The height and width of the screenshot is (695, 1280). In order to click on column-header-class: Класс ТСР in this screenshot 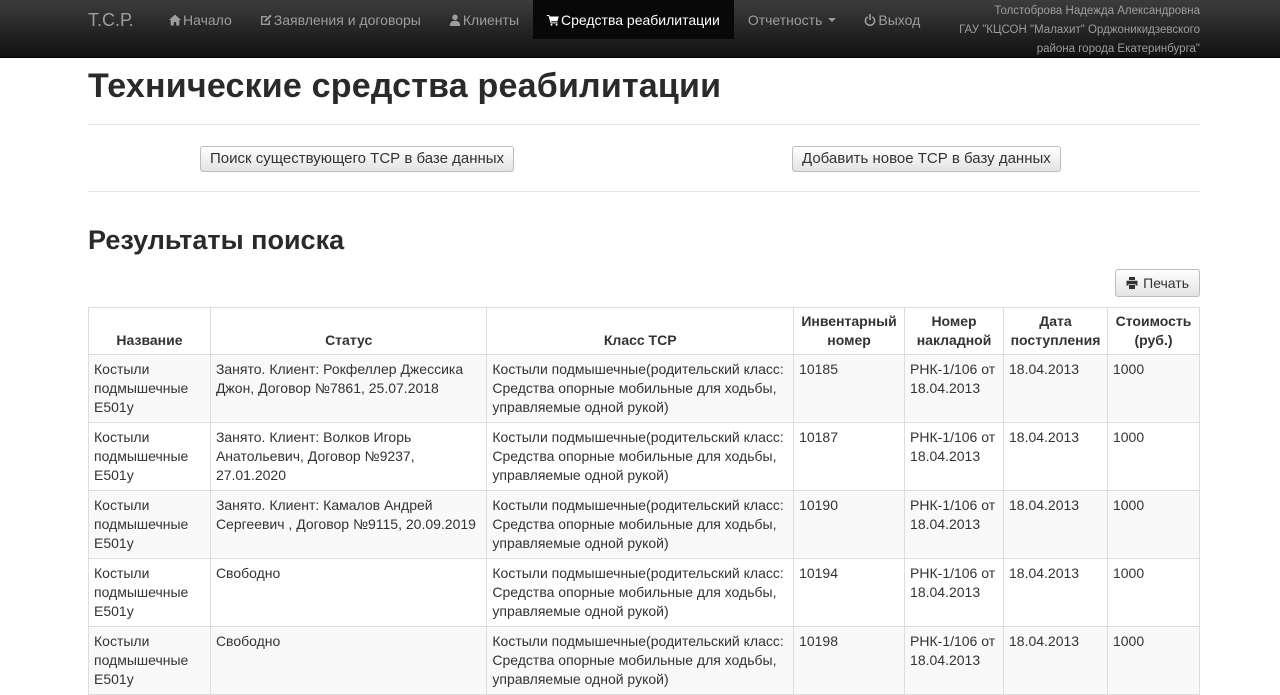, I will do `click(640, 331)`.